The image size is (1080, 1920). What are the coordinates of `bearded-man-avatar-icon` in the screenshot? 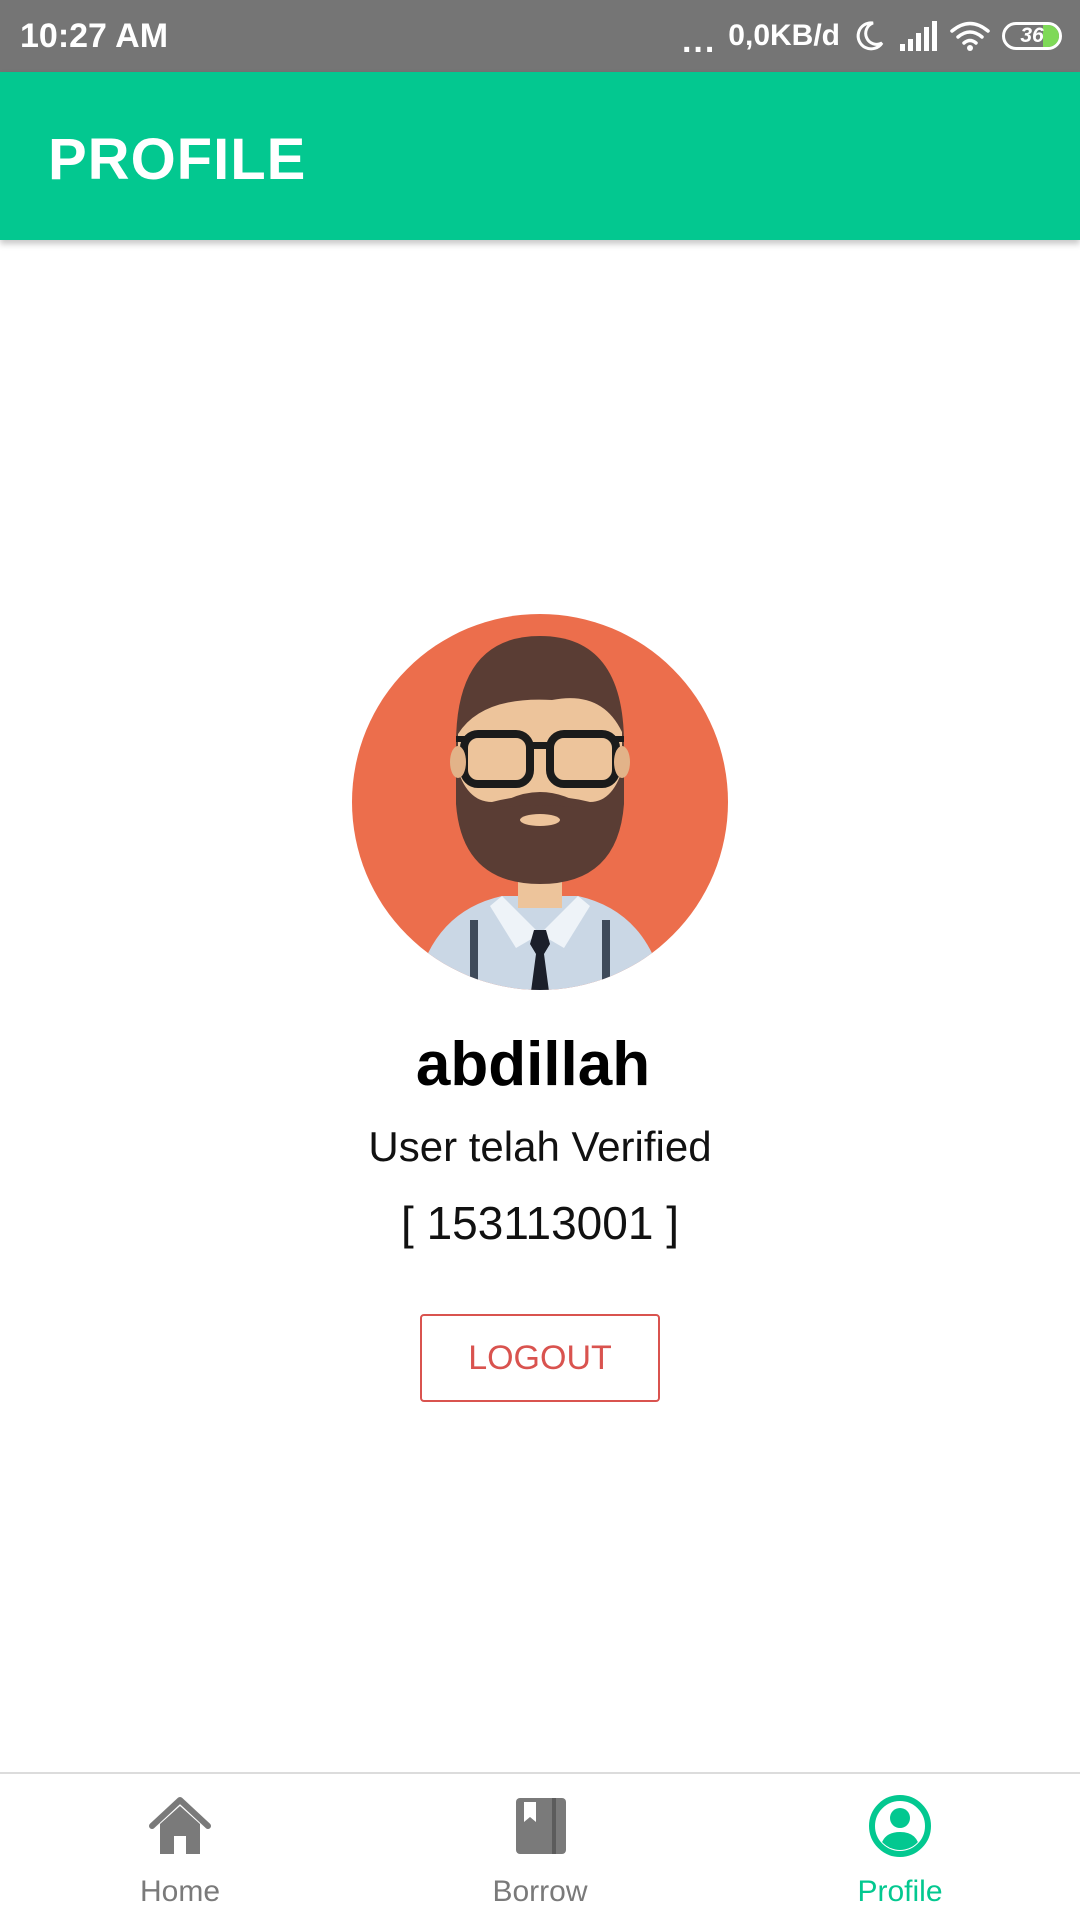 It's located at (540, 802).